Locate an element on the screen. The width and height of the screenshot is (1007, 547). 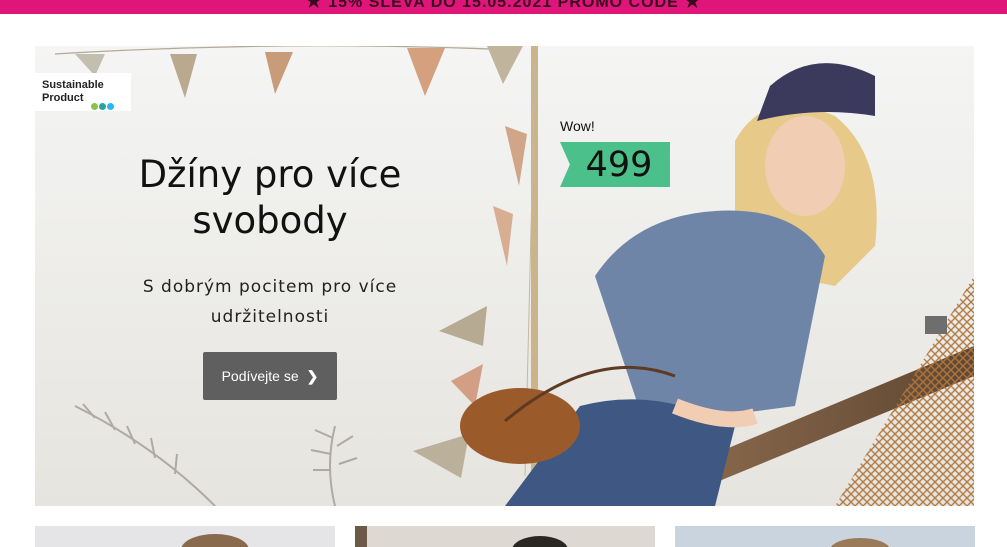
category-tiles is located at coordinates (503, 536).